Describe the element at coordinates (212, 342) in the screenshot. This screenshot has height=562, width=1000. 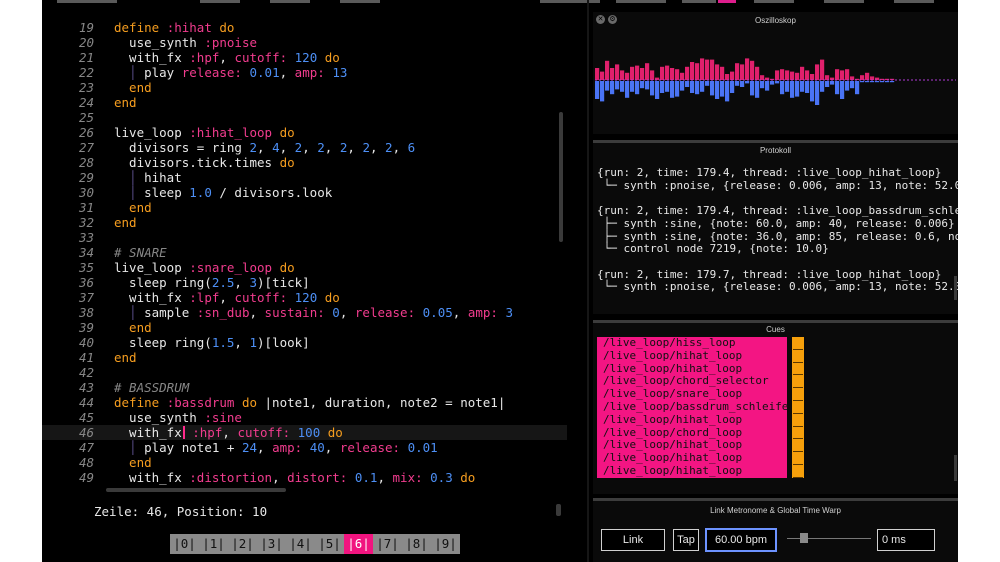
I see `code-text: sleep ring(1.5, 1)[look]` at that location.